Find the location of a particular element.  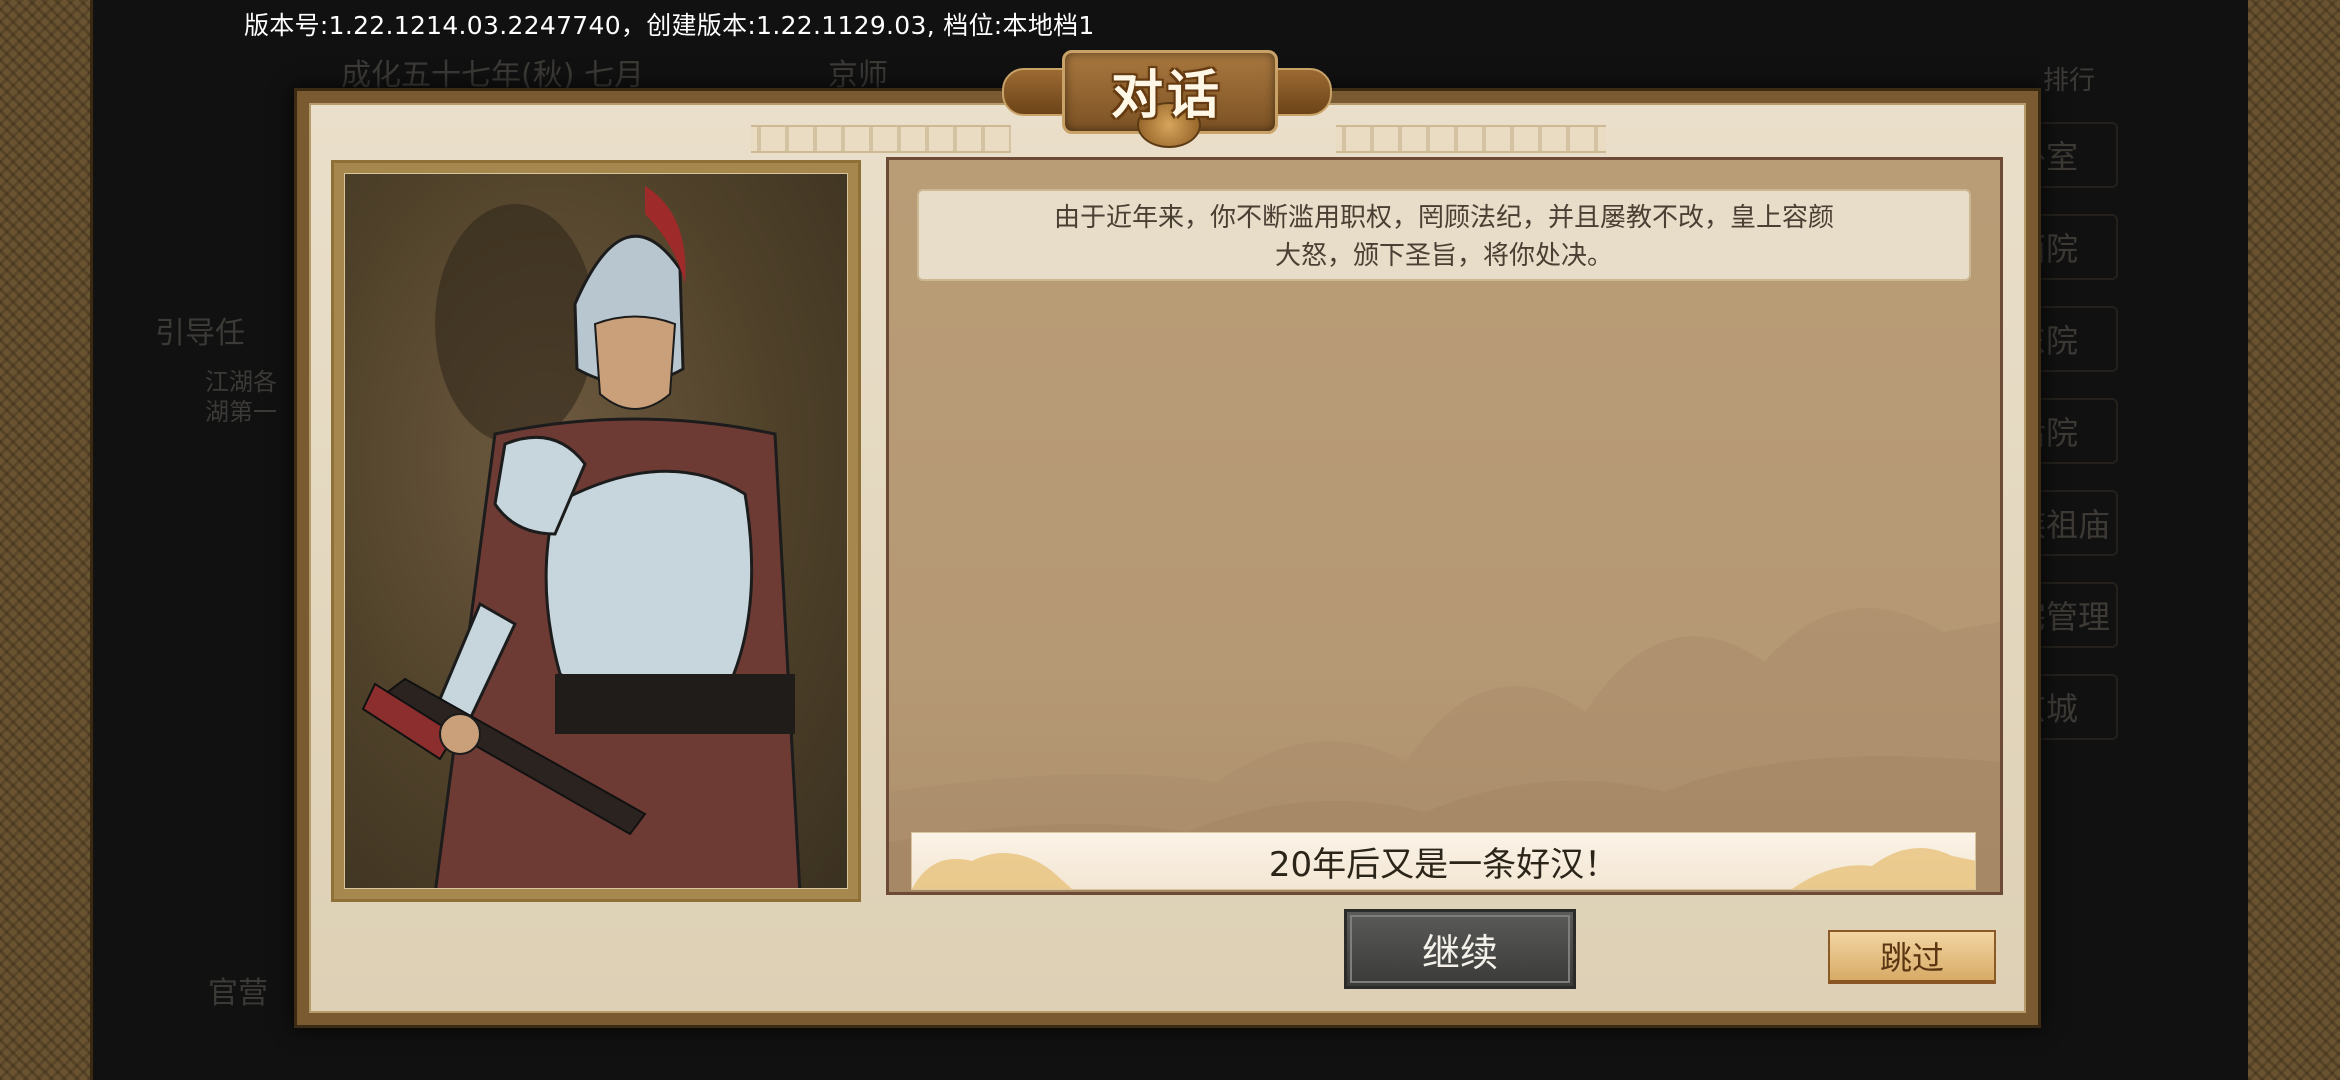

character-portrait is located at coordinates (596, 531).